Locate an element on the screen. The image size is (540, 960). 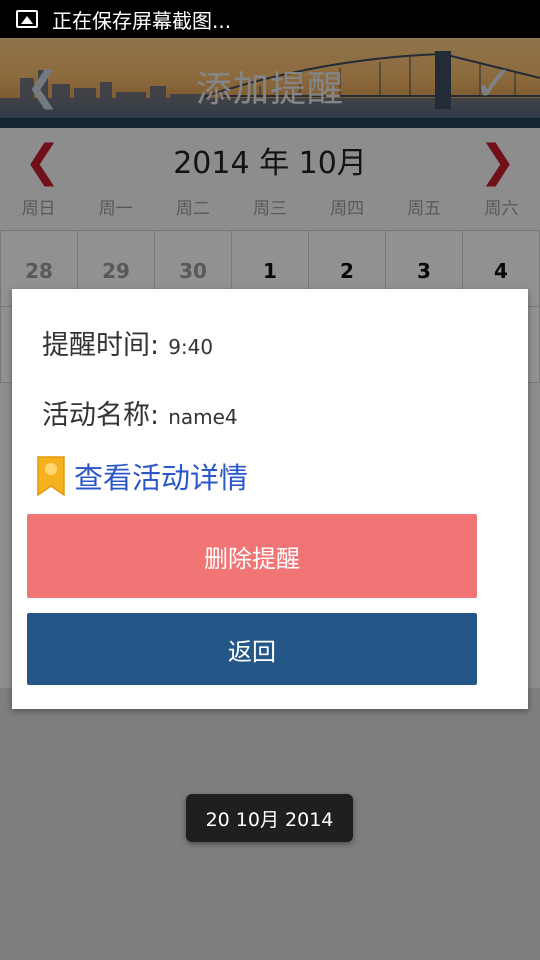
bookmark-icon is located at coordinates (51, 476).